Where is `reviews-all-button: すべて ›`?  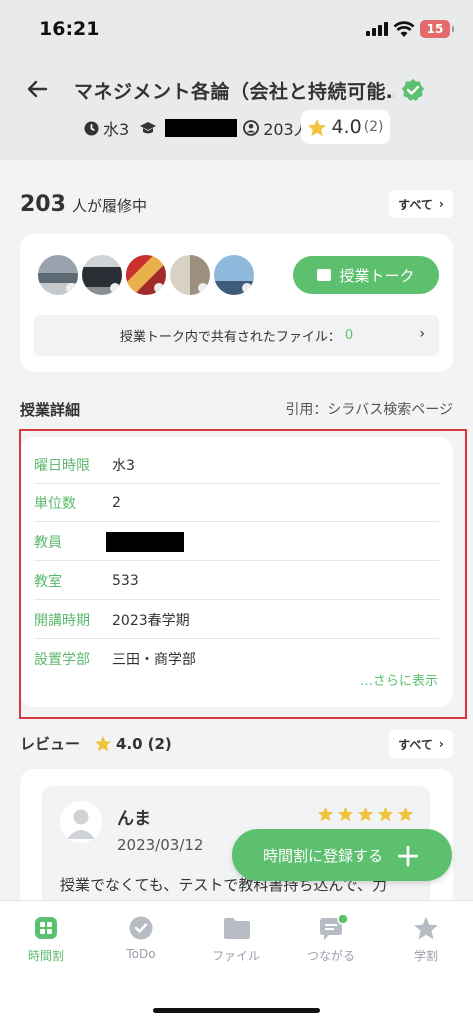
reviews-all-button: すべて › is located at coordinates (421, 744).